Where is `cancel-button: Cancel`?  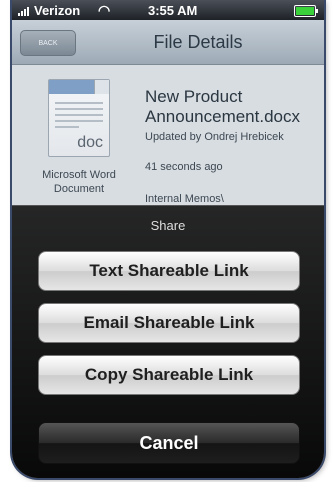 cancel-button: Cancel is located at coordinates (169, 443).